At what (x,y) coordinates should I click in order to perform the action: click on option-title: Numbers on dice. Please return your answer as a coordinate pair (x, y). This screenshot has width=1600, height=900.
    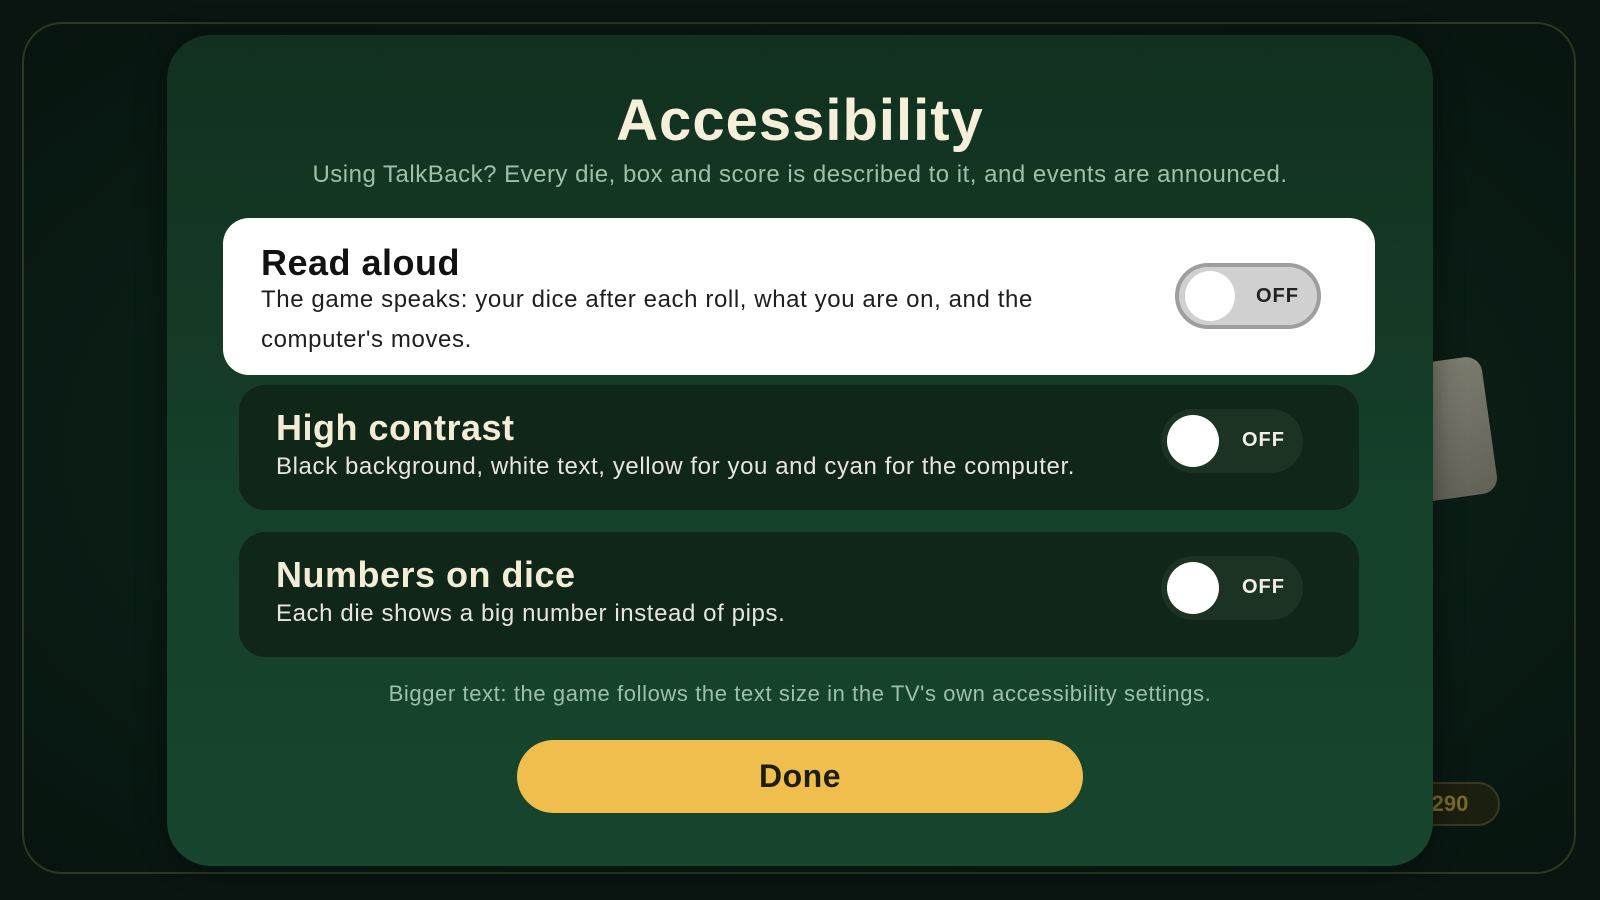
    Looking at the image, I should click on (426, 574).